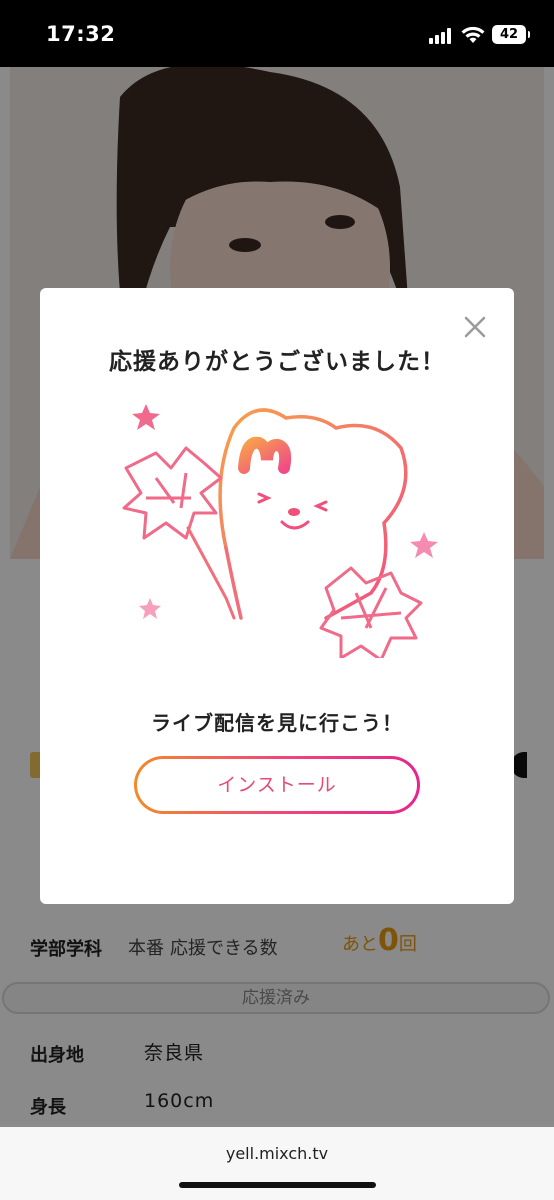  Describe the element at coordinates (277, 723) in the screenshot. I see `modal-subtitle: ライブ配信を見に行こう！` at that location.